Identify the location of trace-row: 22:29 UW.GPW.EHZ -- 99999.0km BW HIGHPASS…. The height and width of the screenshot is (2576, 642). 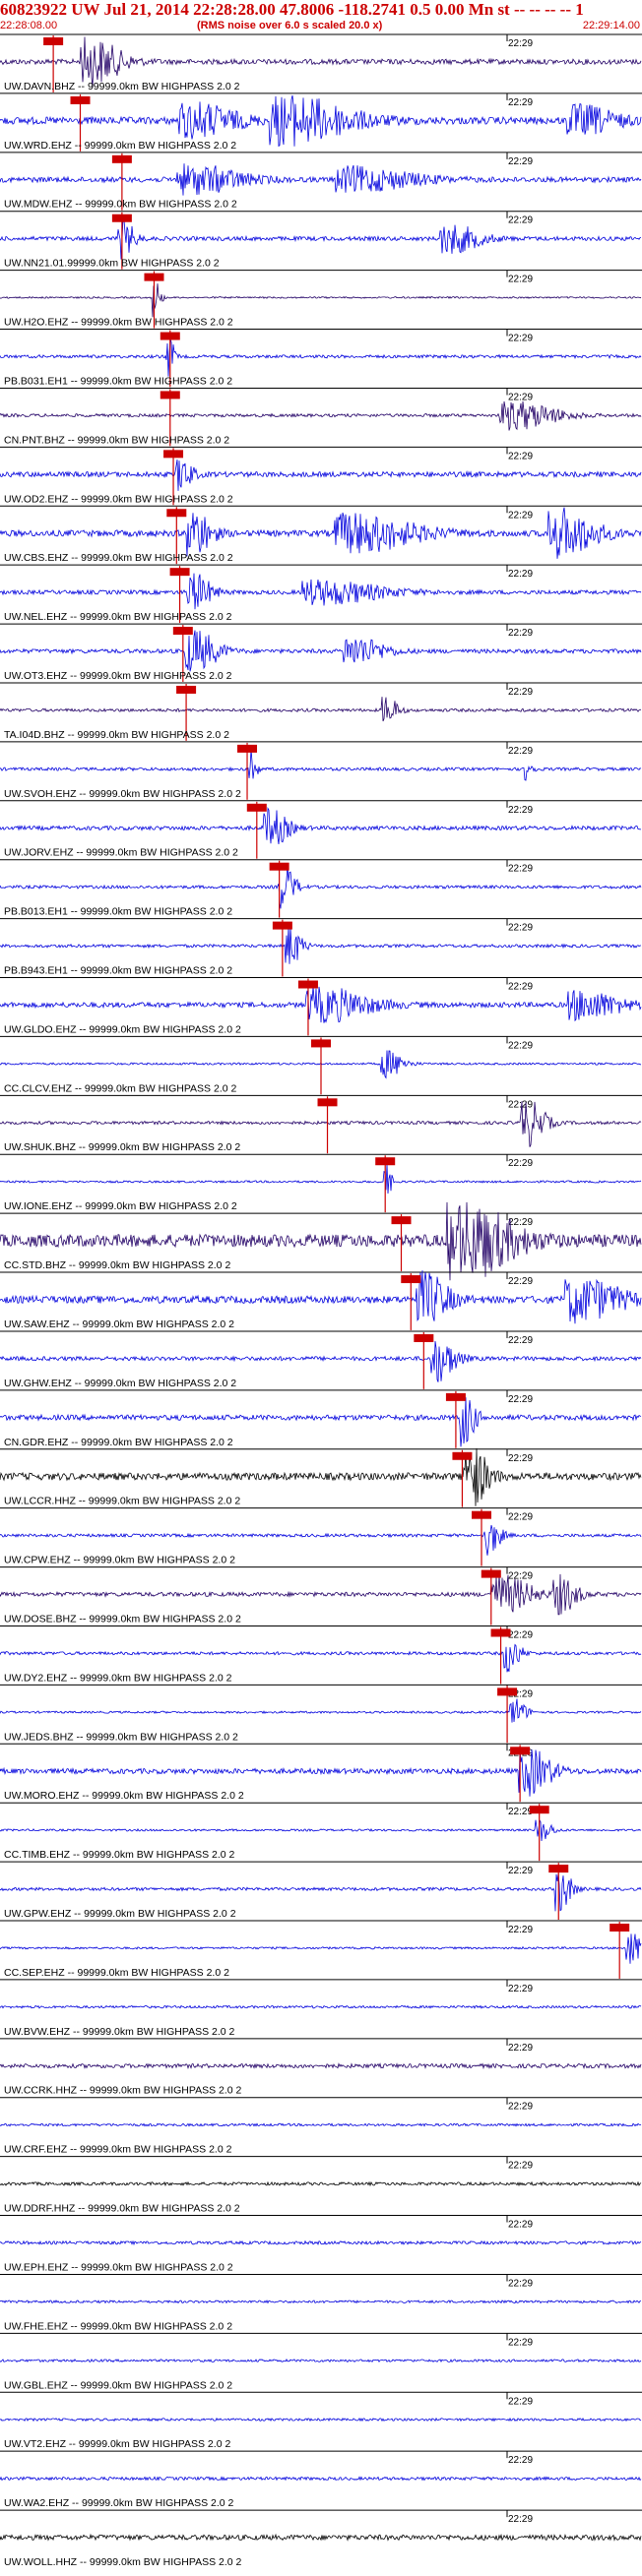
(321, 1891).